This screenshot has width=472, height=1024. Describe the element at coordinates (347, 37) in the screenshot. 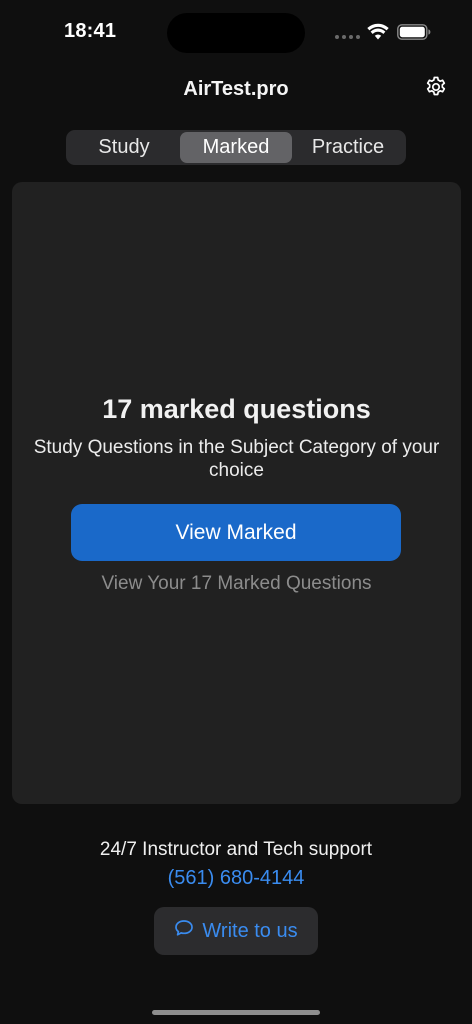

I see `cellular-dots-icon` at that location.